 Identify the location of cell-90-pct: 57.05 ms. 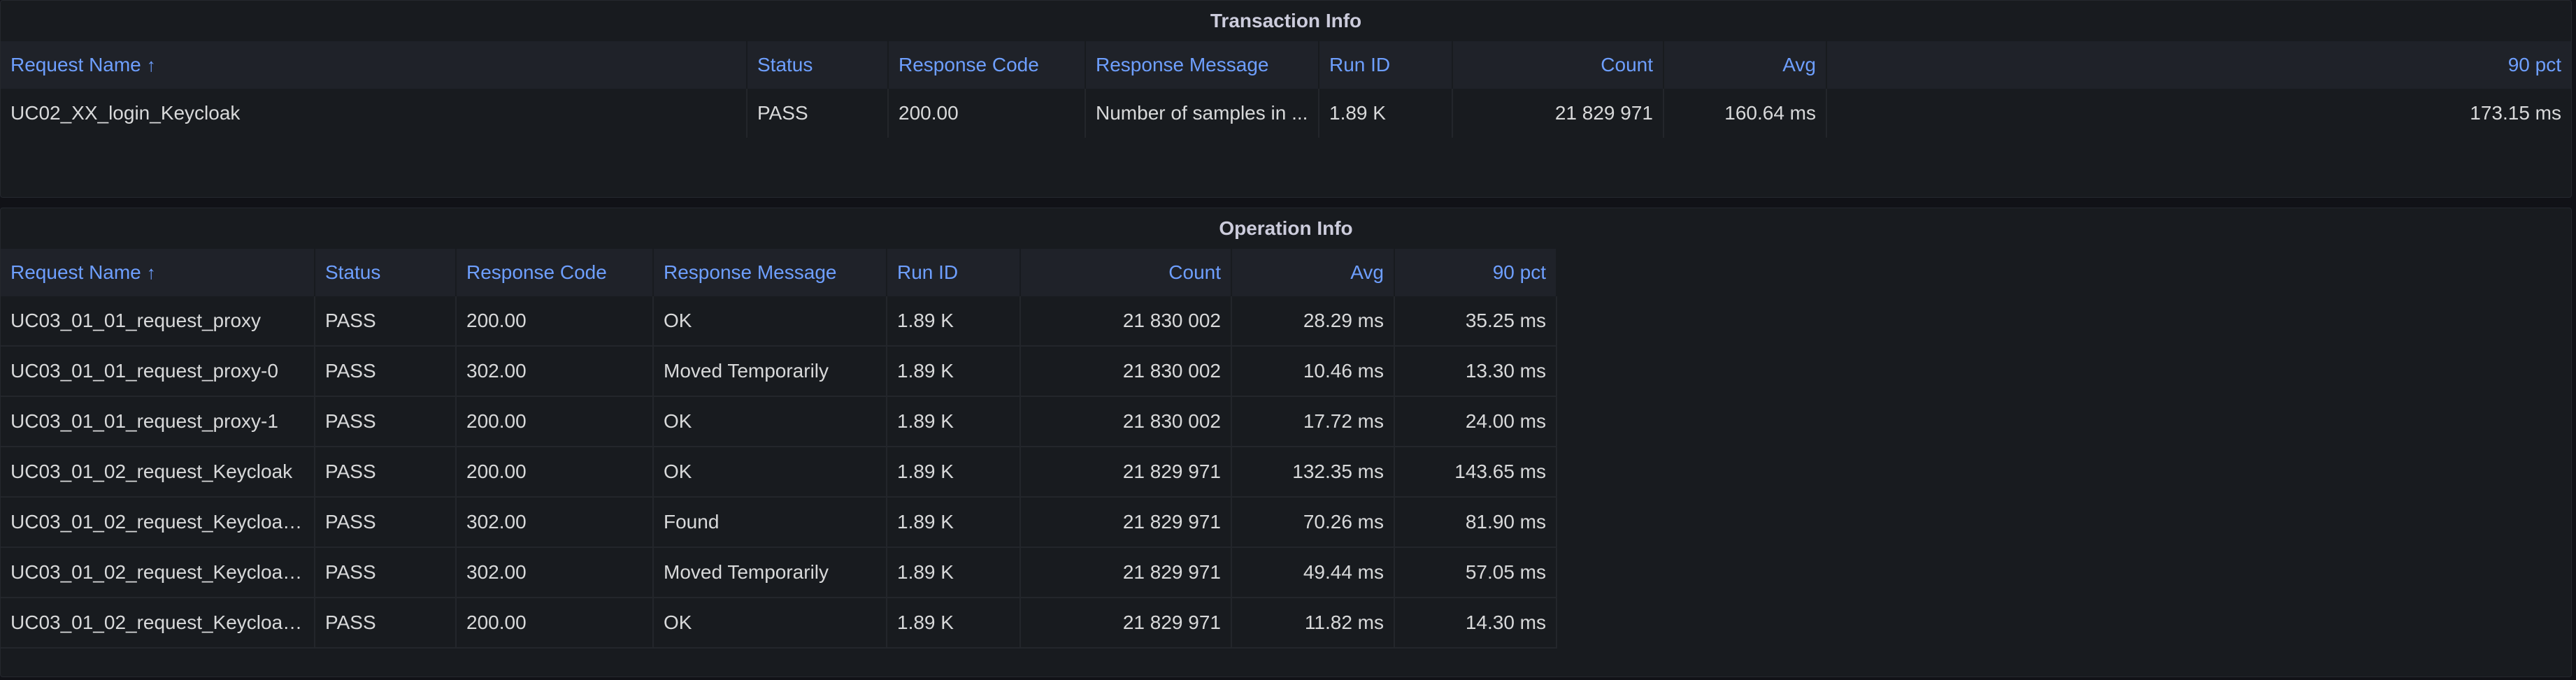
(1476, 572).